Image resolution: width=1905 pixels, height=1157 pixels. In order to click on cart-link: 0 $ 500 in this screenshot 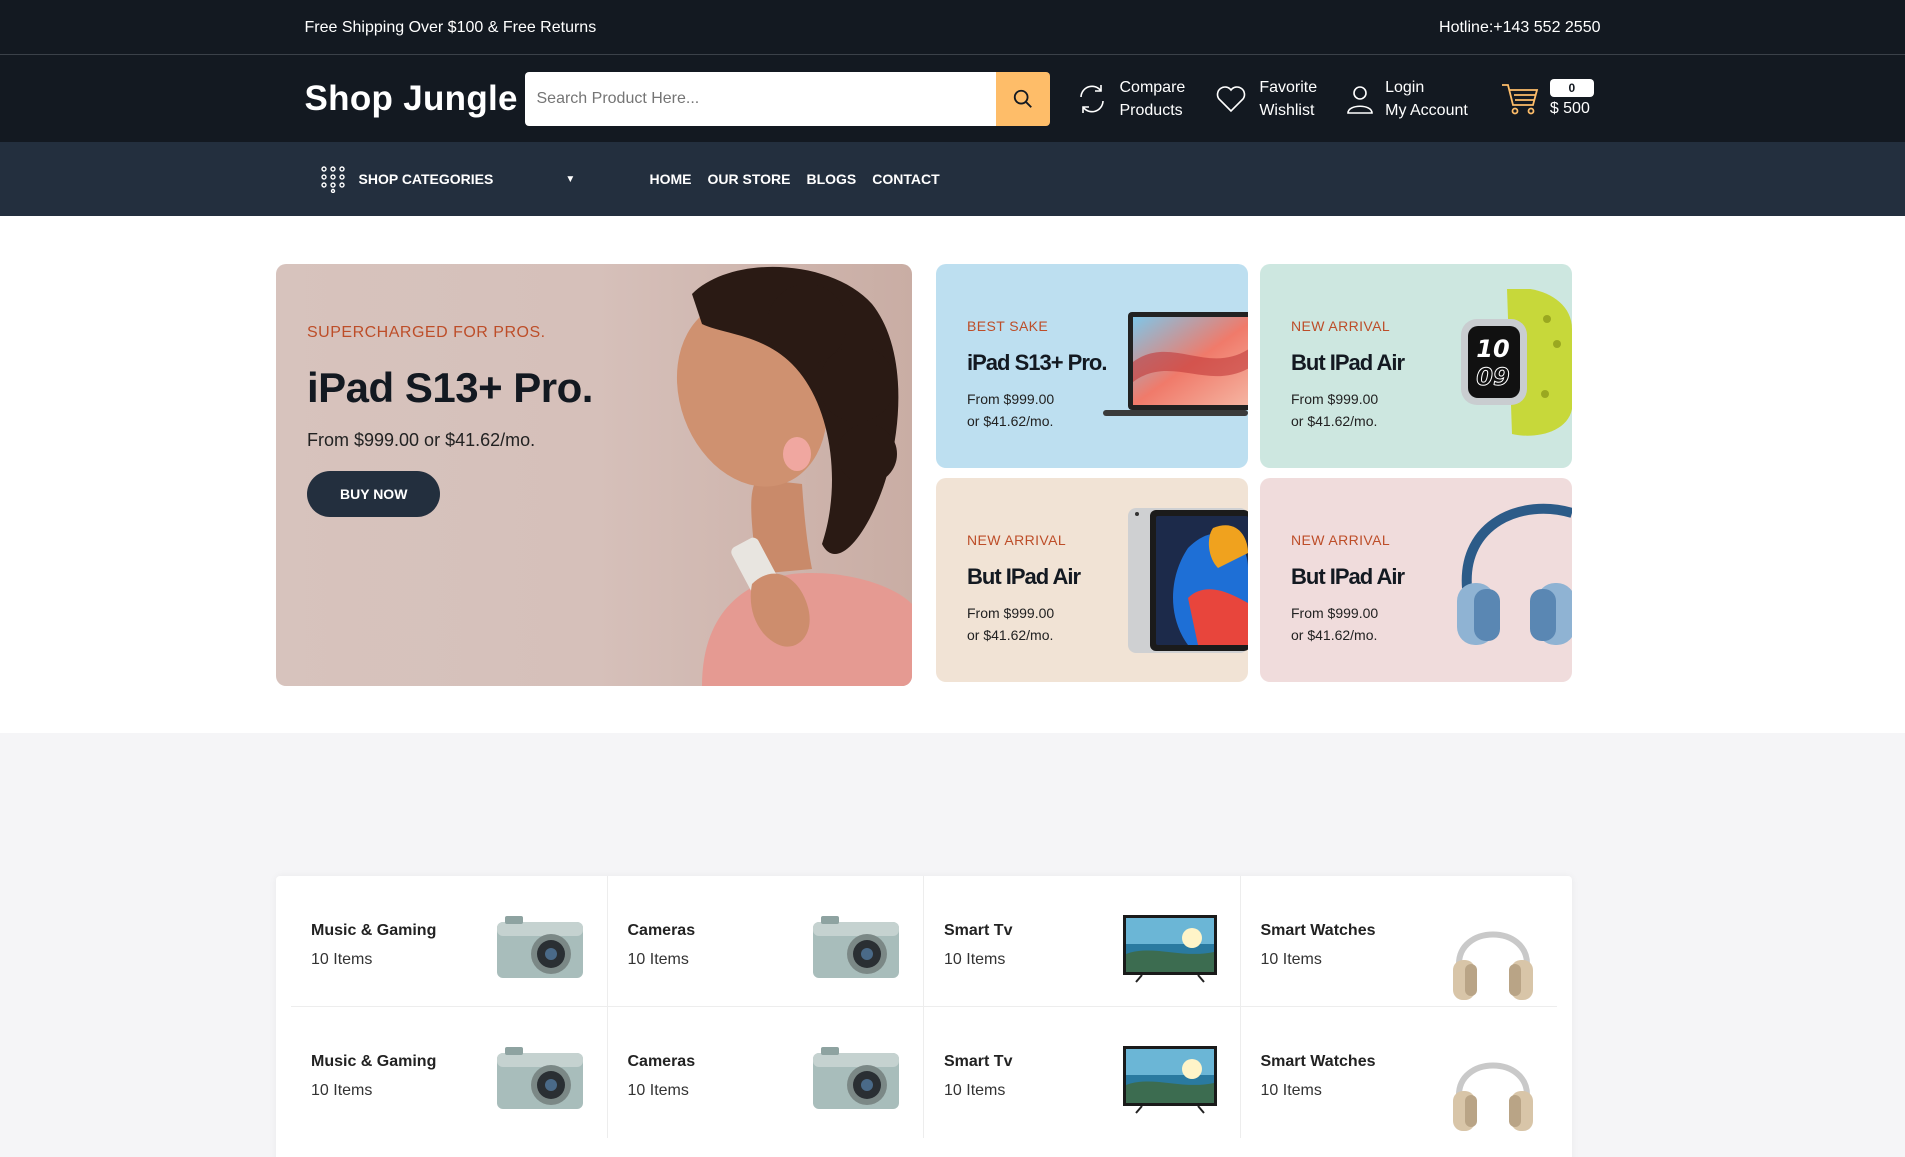, I will do `click(1547, 98)`.